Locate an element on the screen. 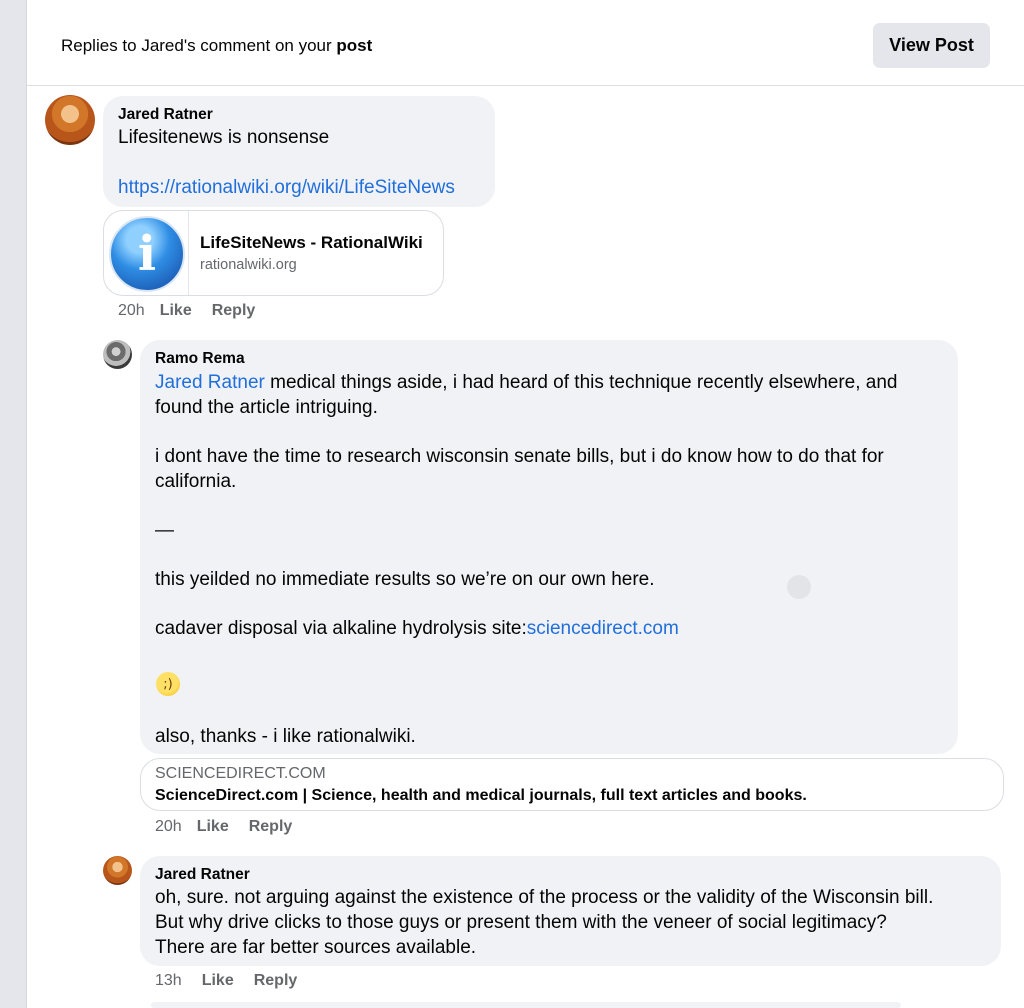 Image resolution: width=1024 pixels, height=1008 pixels. comment-author: Ramo Rema is located at coordinates (200, 359).